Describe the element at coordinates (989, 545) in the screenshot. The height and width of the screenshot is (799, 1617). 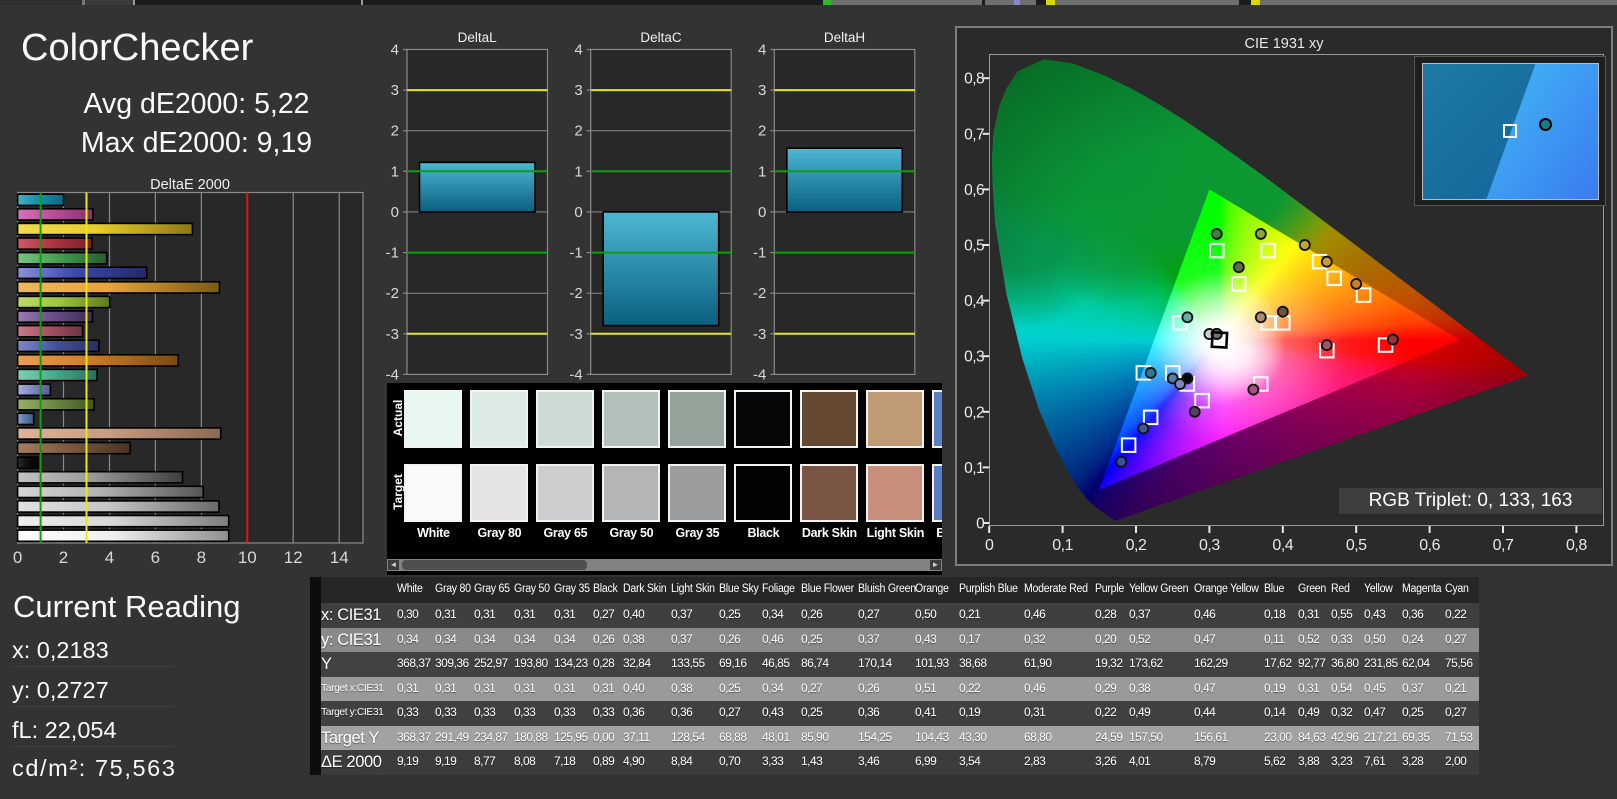
I see `svg-text: 0` at that location.